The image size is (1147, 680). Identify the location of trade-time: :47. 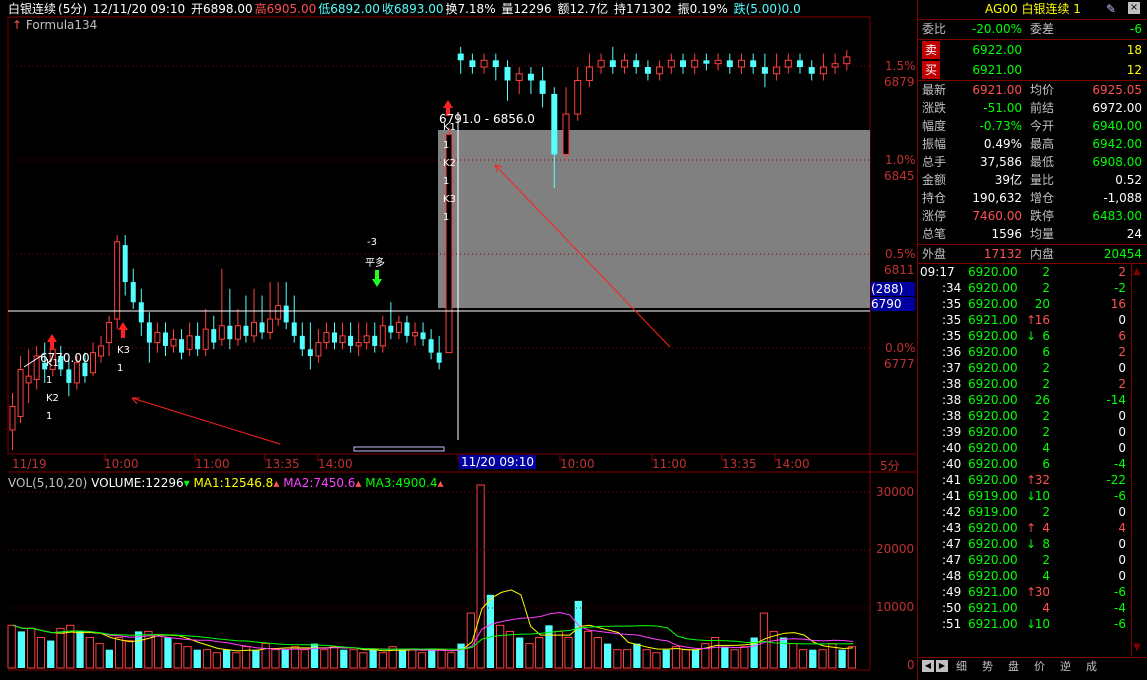
(952, 544).